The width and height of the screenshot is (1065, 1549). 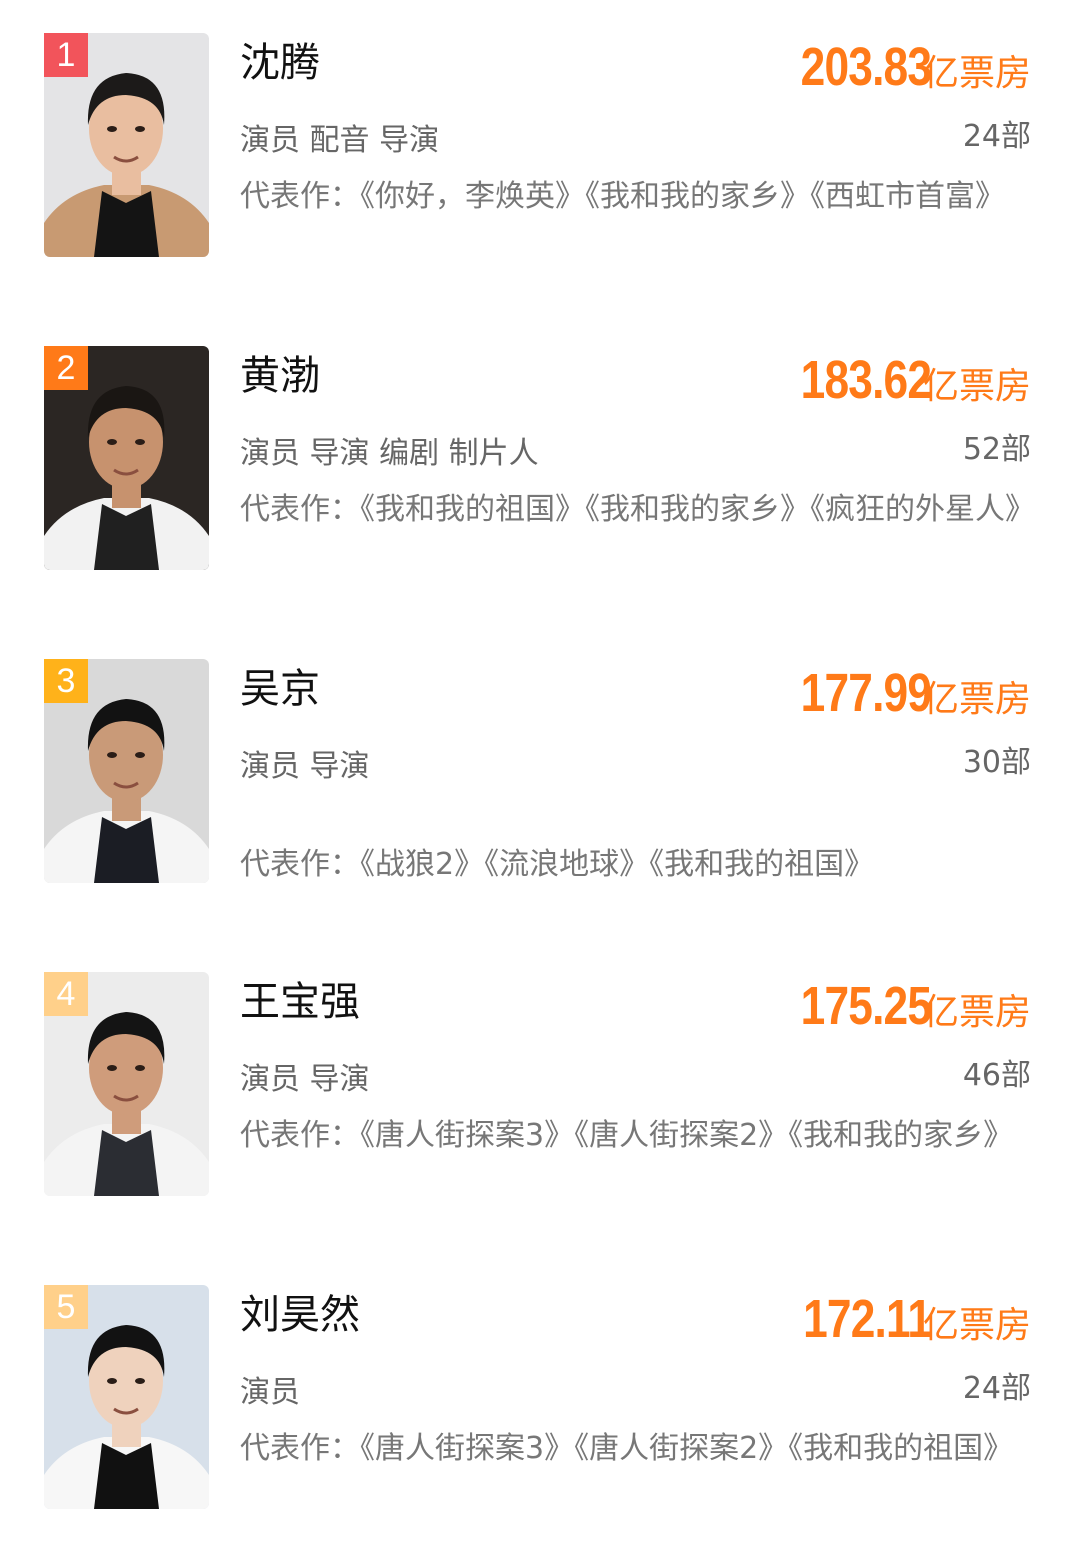 I want to click on box-office-value: 203.83, so click(x=865, y=67).